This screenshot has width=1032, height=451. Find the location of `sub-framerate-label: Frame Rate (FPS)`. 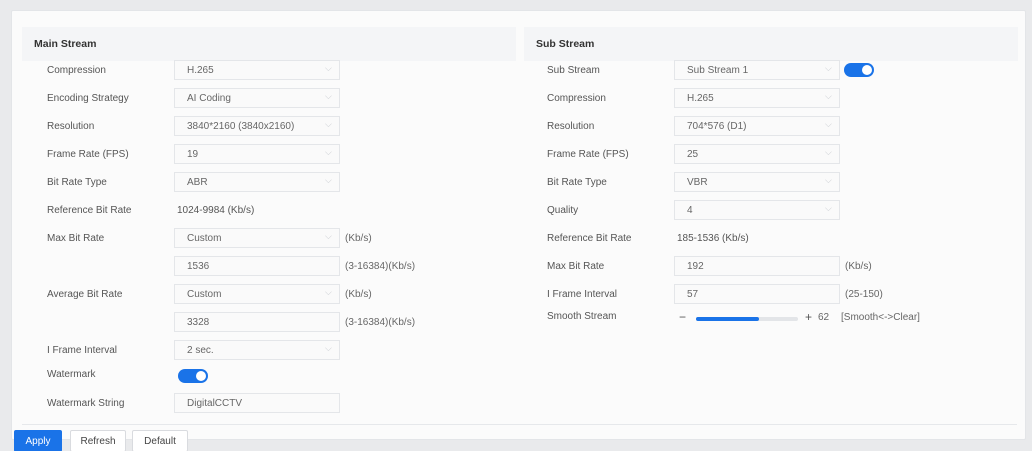

sub-framerate-label: Frame Rate (FPS) is located at coordinates (588, 154).